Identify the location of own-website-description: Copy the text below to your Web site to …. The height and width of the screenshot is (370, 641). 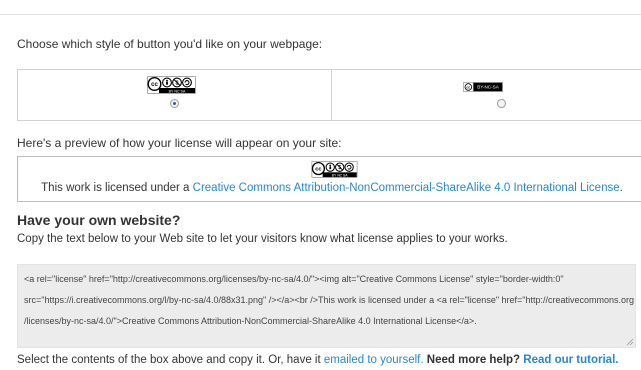
(262, 239).